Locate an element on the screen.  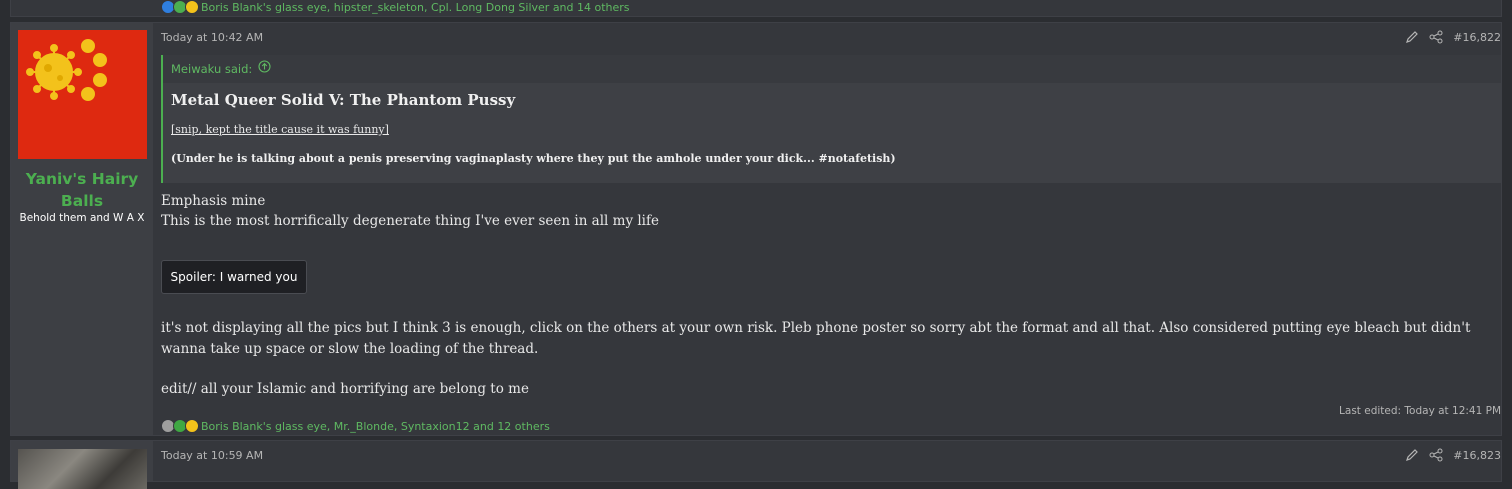
post-16823: Today at 10:59 AM #16,823 is located at coordinates (756, 464).